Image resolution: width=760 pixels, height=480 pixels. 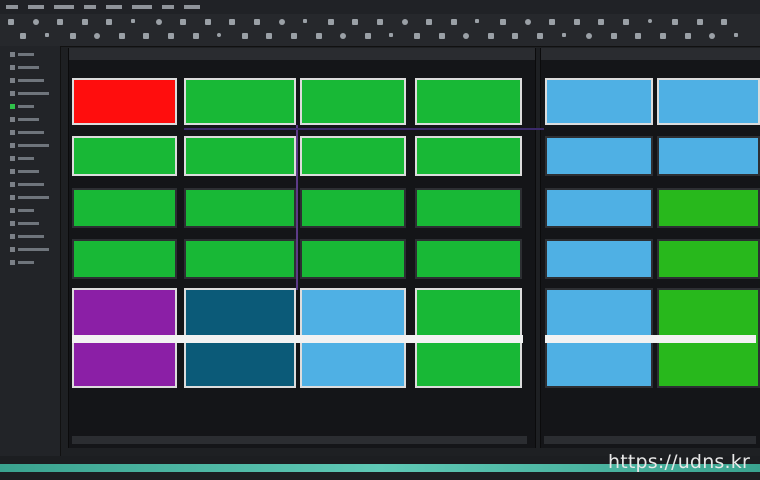 I want to click on side-panel-scrollbar, so click(x=650, y=440).